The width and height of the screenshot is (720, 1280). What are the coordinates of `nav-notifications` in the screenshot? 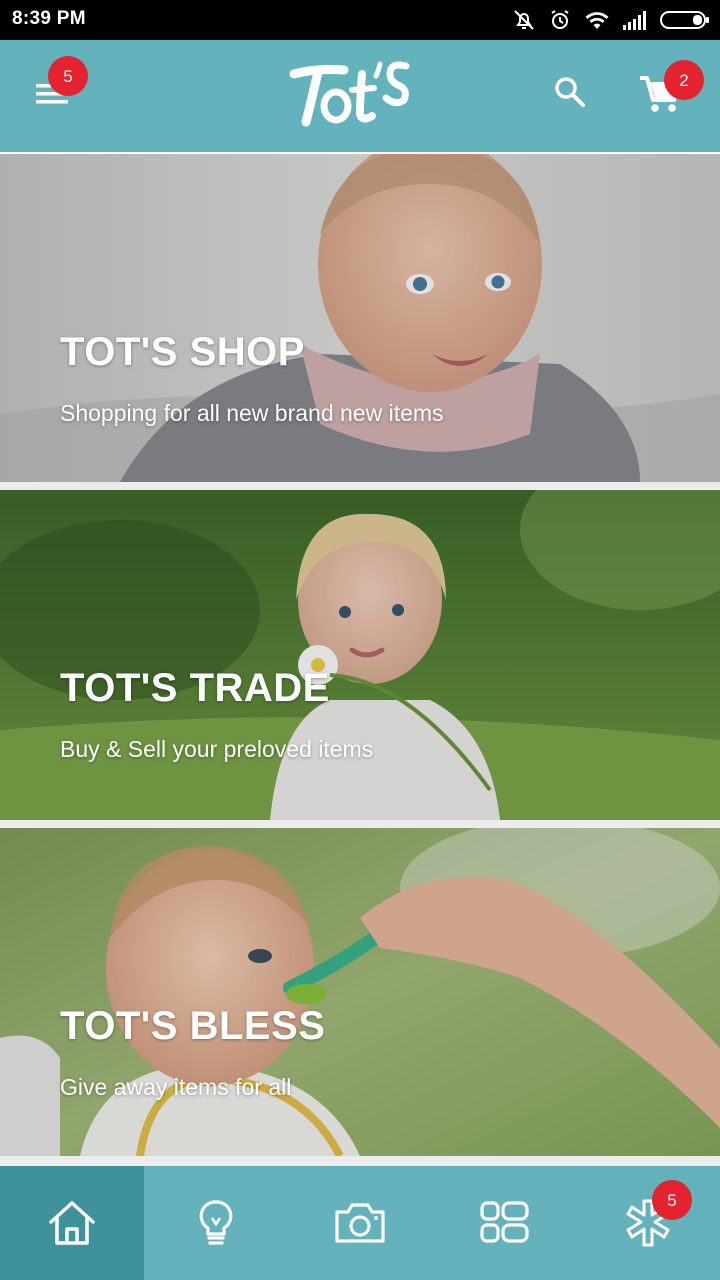 It's located at (648, 1223).